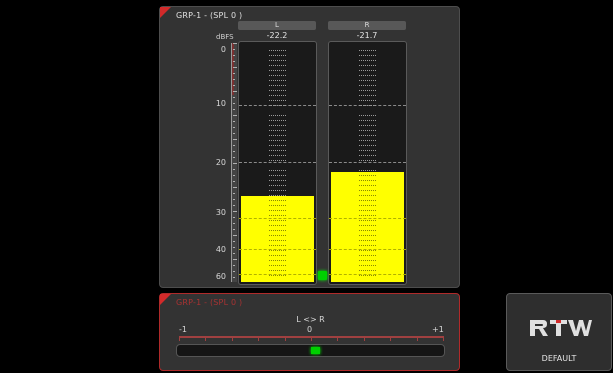  What do you see at coordinates (220, 103) in the screenshot?
I see `scale-label-10: 10` at bounding box center [220, 103].